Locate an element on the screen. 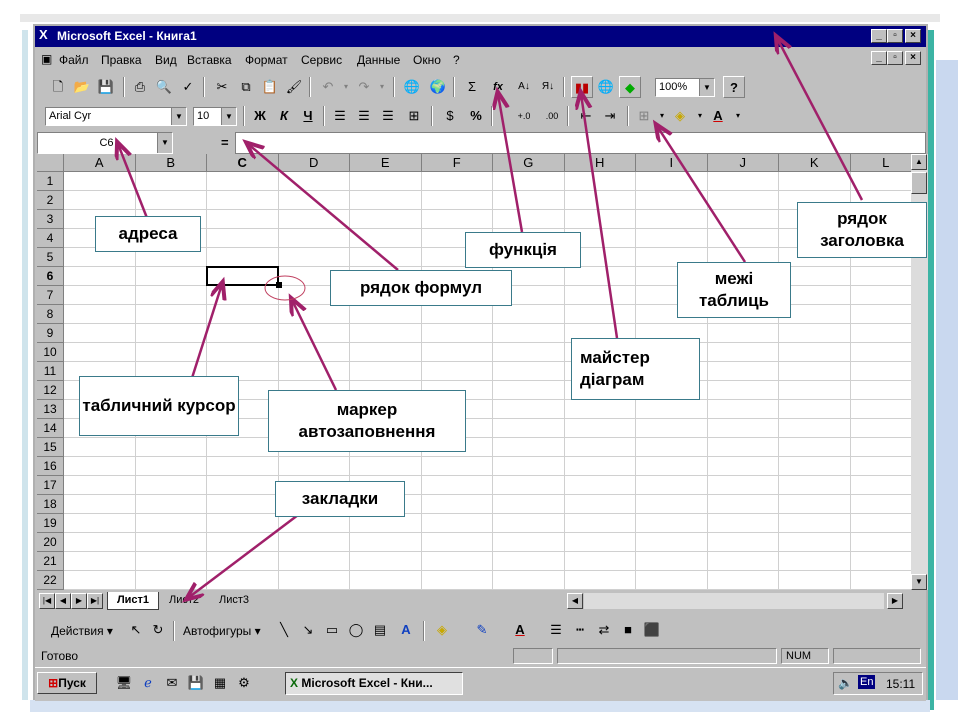  arrow-cursor is located at coordinates (206, 331).